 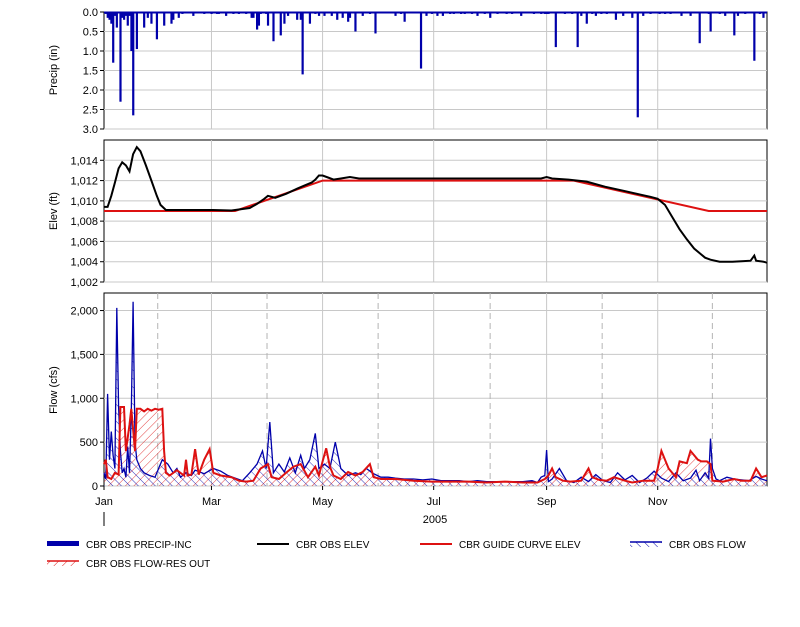 What do you see at coordinates (211, 502) in the screenshot?
I see `x-tick-label: Mar` at bounding box center [211, 502].